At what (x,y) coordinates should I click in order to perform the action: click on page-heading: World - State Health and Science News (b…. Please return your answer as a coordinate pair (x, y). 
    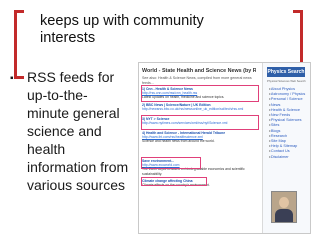
    Looking at the image, I should click on (199, 71).